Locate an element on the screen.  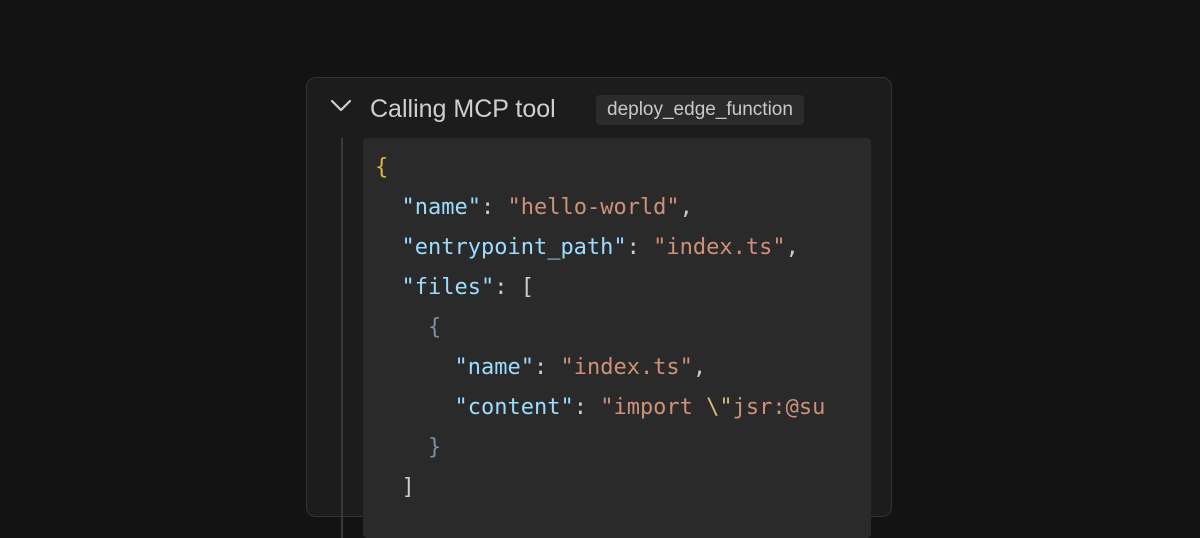
open-brace: { is located at coordinates (382, 167).